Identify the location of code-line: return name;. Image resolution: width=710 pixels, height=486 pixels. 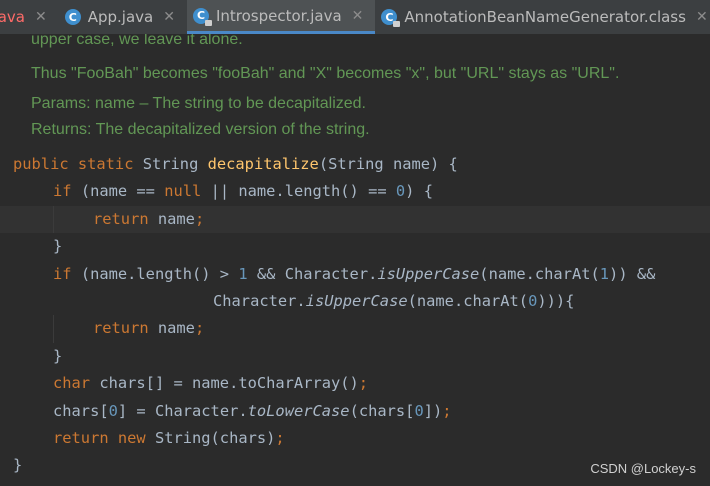
(355, 329).